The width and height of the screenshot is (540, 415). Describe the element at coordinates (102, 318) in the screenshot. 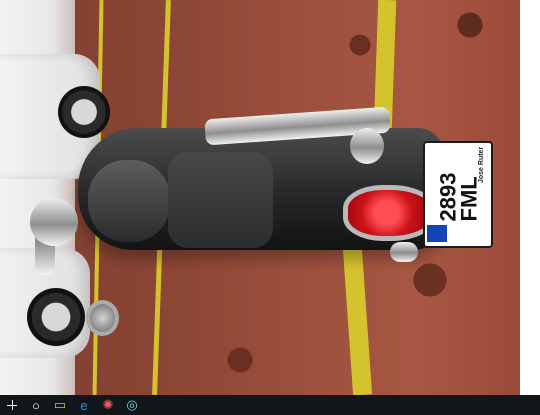

I see `mirror` at that location.